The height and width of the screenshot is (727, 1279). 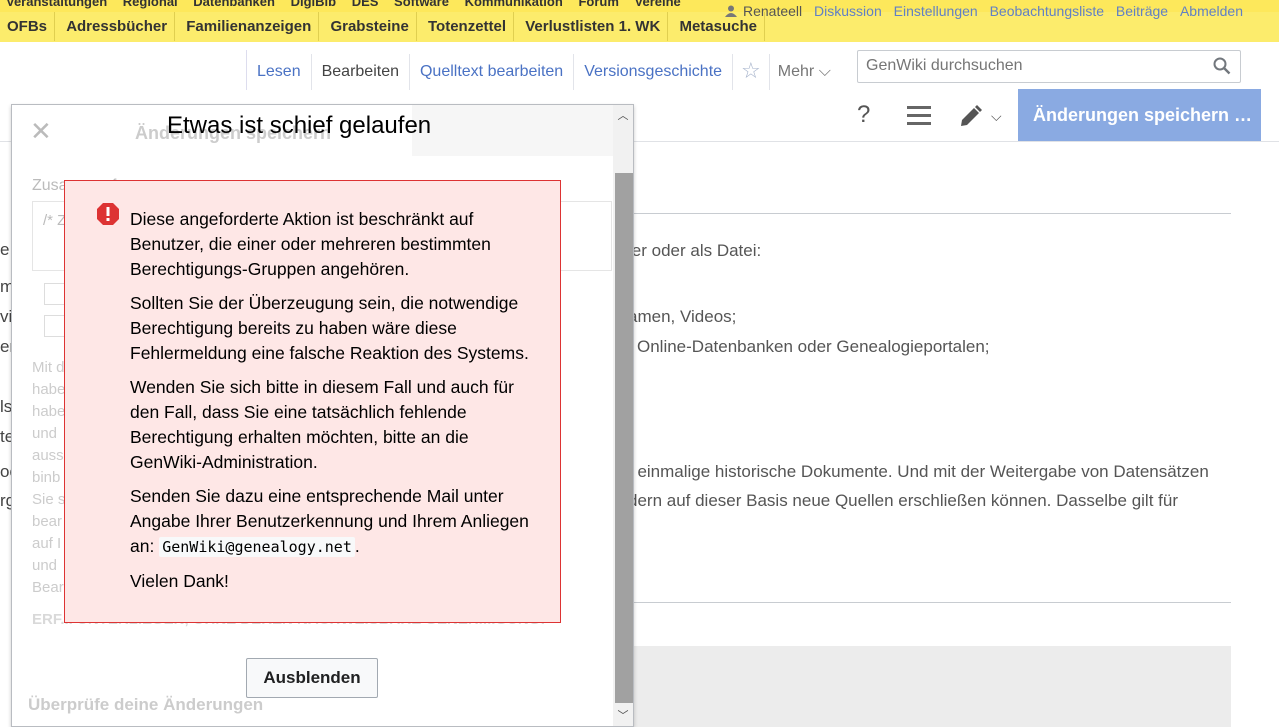 I want to click on pencil-icon, so click(x=970, y=117).